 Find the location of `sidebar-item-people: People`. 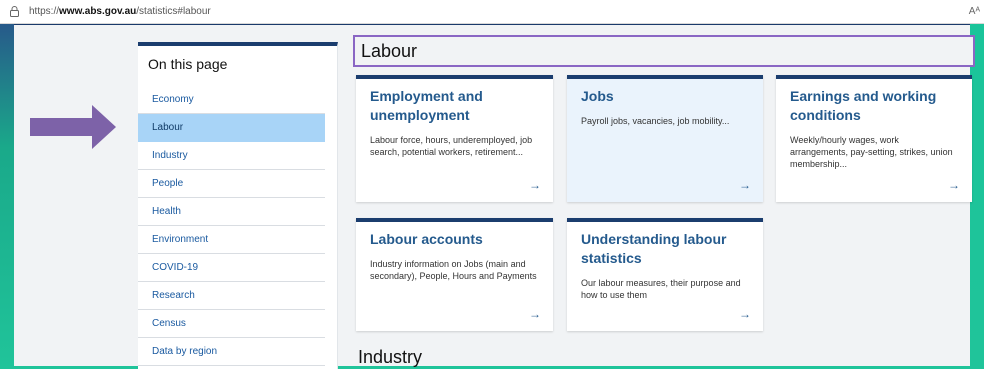

sidebar-item-people: People is located at coordinates (231, 184).